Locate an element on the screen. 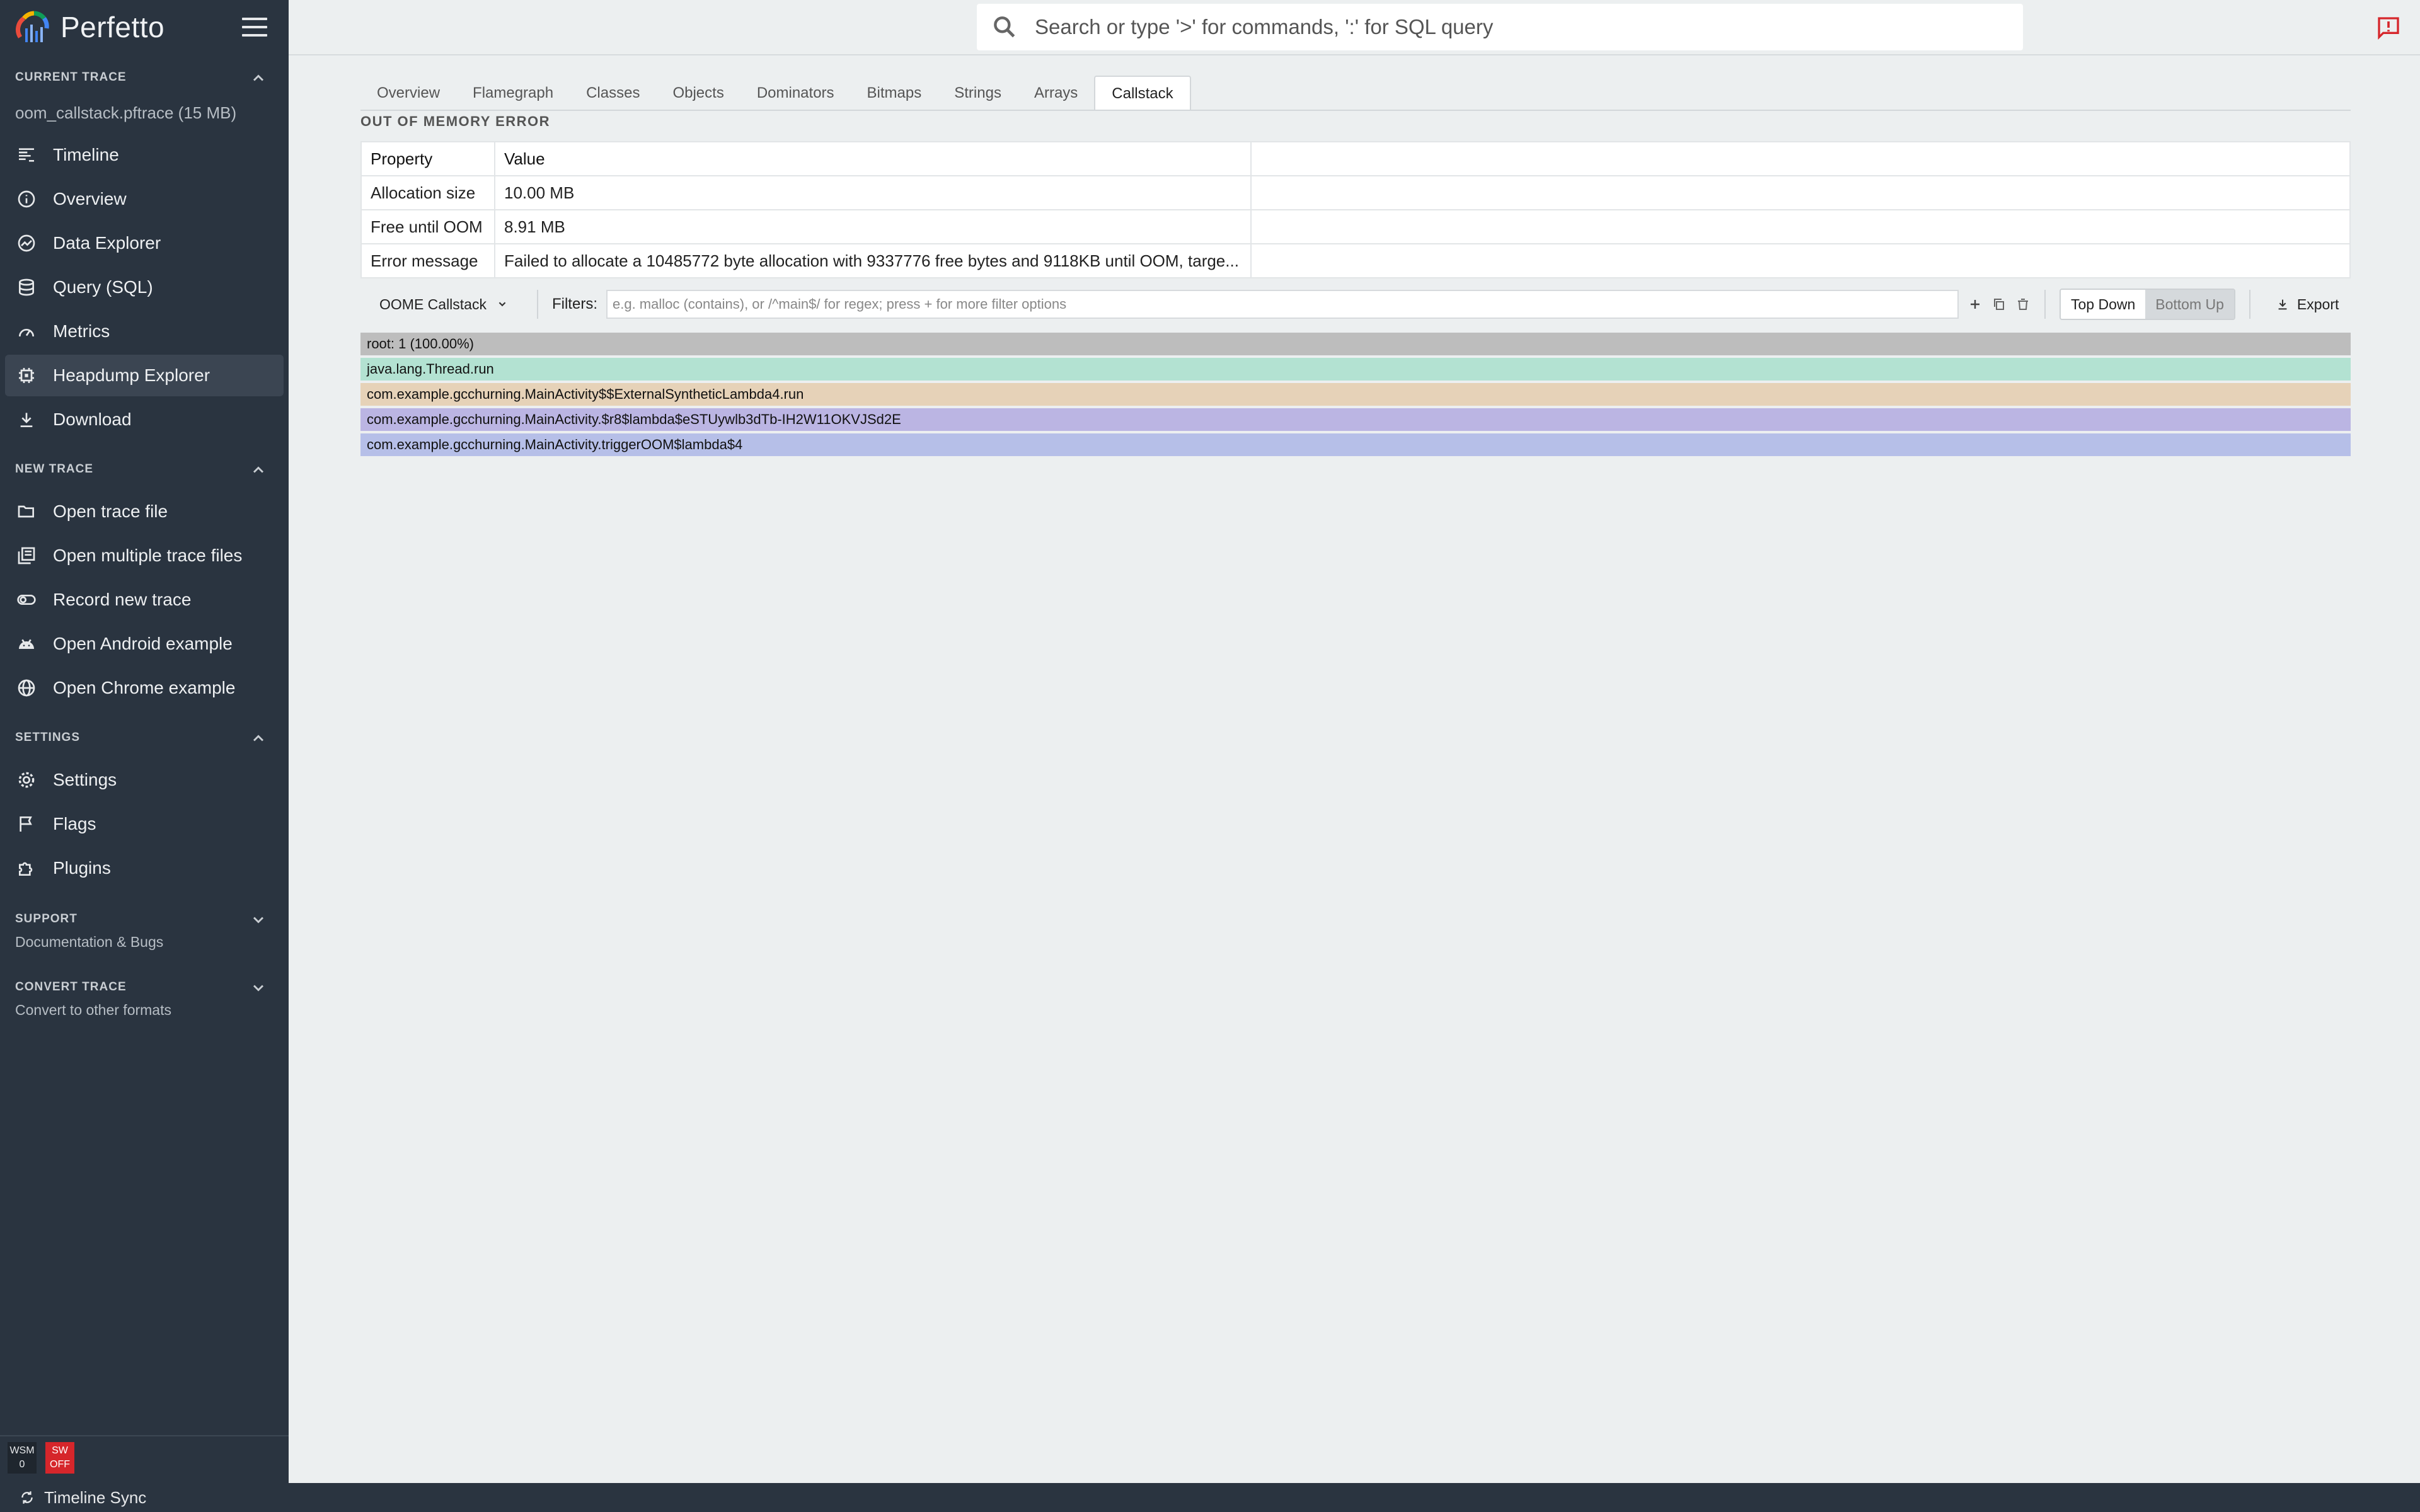 The width and height of the screenshot is (2420, 1512). speed-icon is located at coordinates (27, 331).